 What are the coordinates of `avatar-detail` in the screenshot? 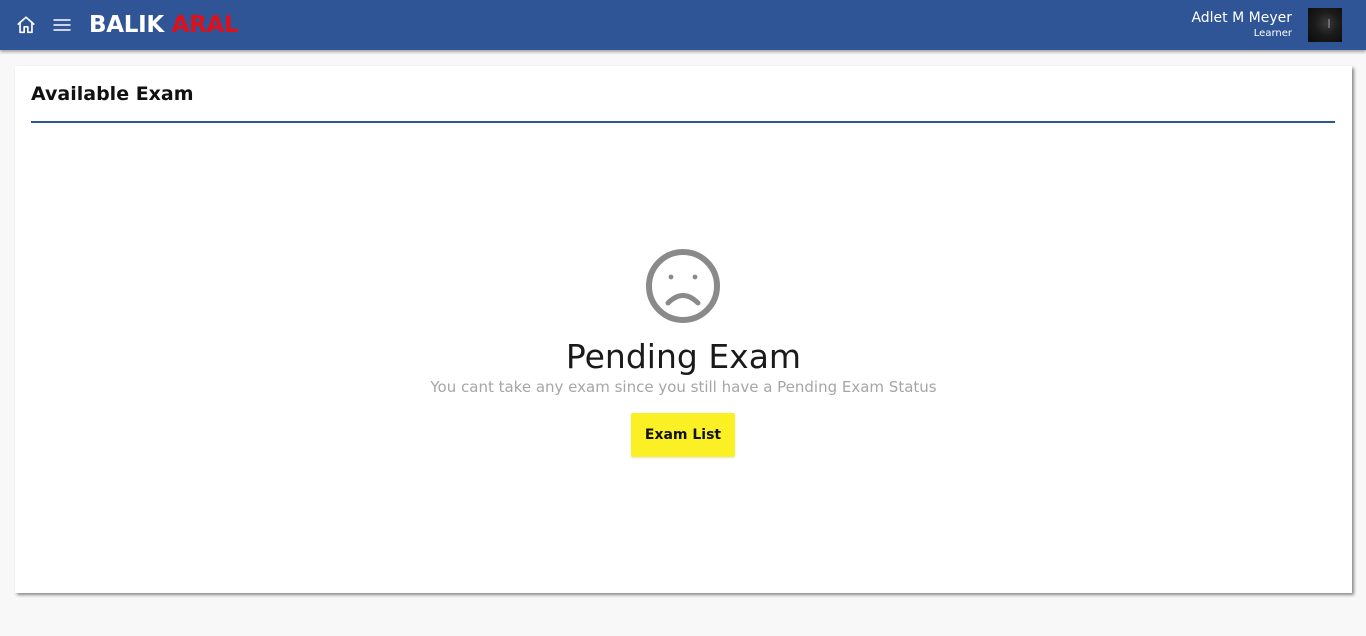 It's located at (1329, 23).